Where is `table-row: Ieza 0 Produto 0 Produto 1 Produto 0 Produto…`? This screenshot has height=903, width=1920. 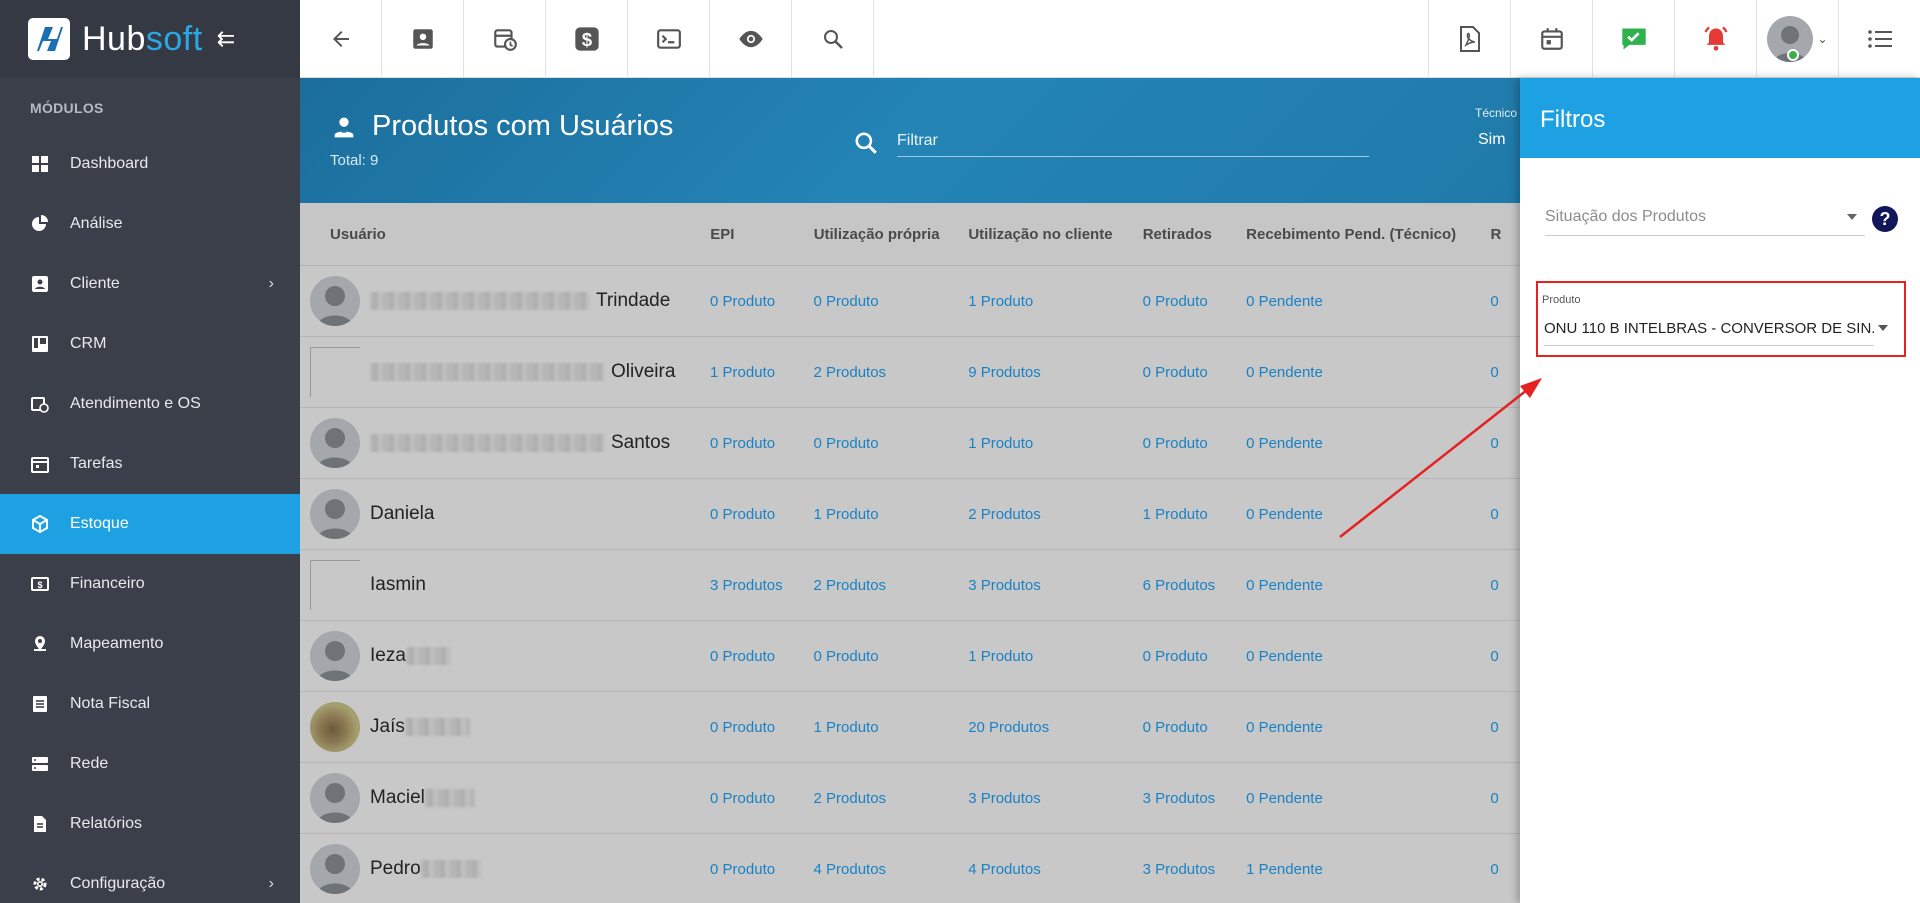 table-row: Ieza 0 Produto 0 Produto 1 Produto 0 Produto… is located at coordinates (910, 656).